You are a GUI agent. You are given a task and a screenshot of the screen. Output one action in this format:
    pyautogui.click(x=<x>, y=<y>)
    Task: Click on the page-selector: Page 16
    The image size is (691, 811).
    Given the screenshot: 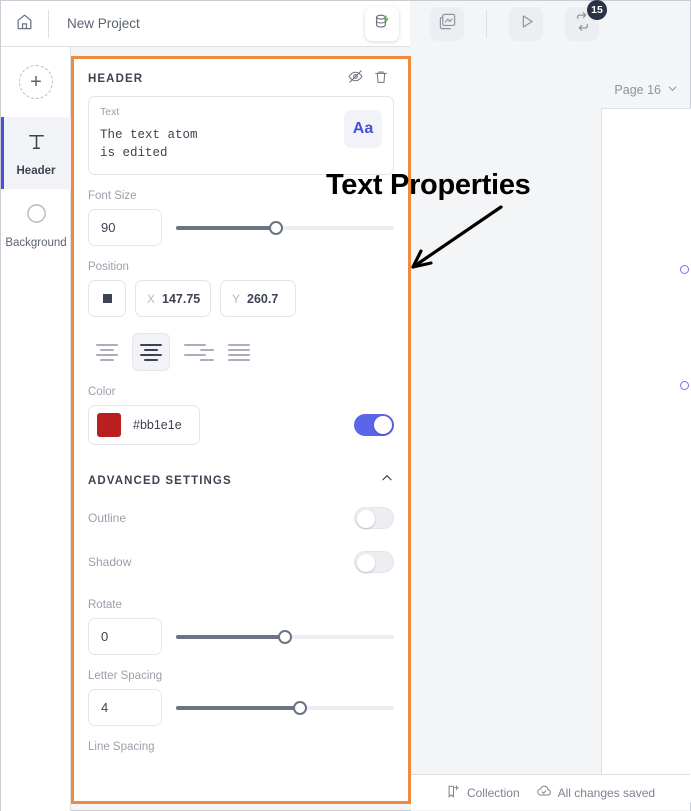 What is the action you would take?
    pyautogui.click(x=646, y=90)
    